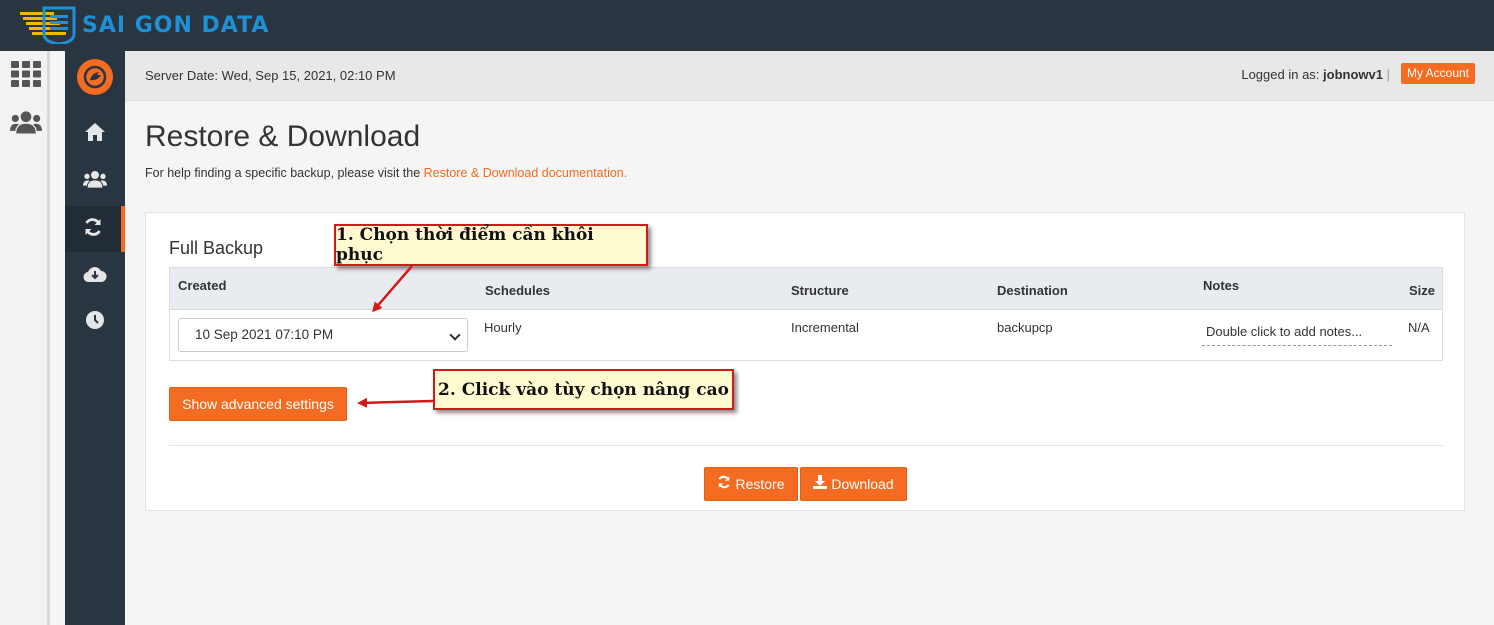 The image size is (1494, 625). I want to click on chevron-down-icon, so click(455, 335).